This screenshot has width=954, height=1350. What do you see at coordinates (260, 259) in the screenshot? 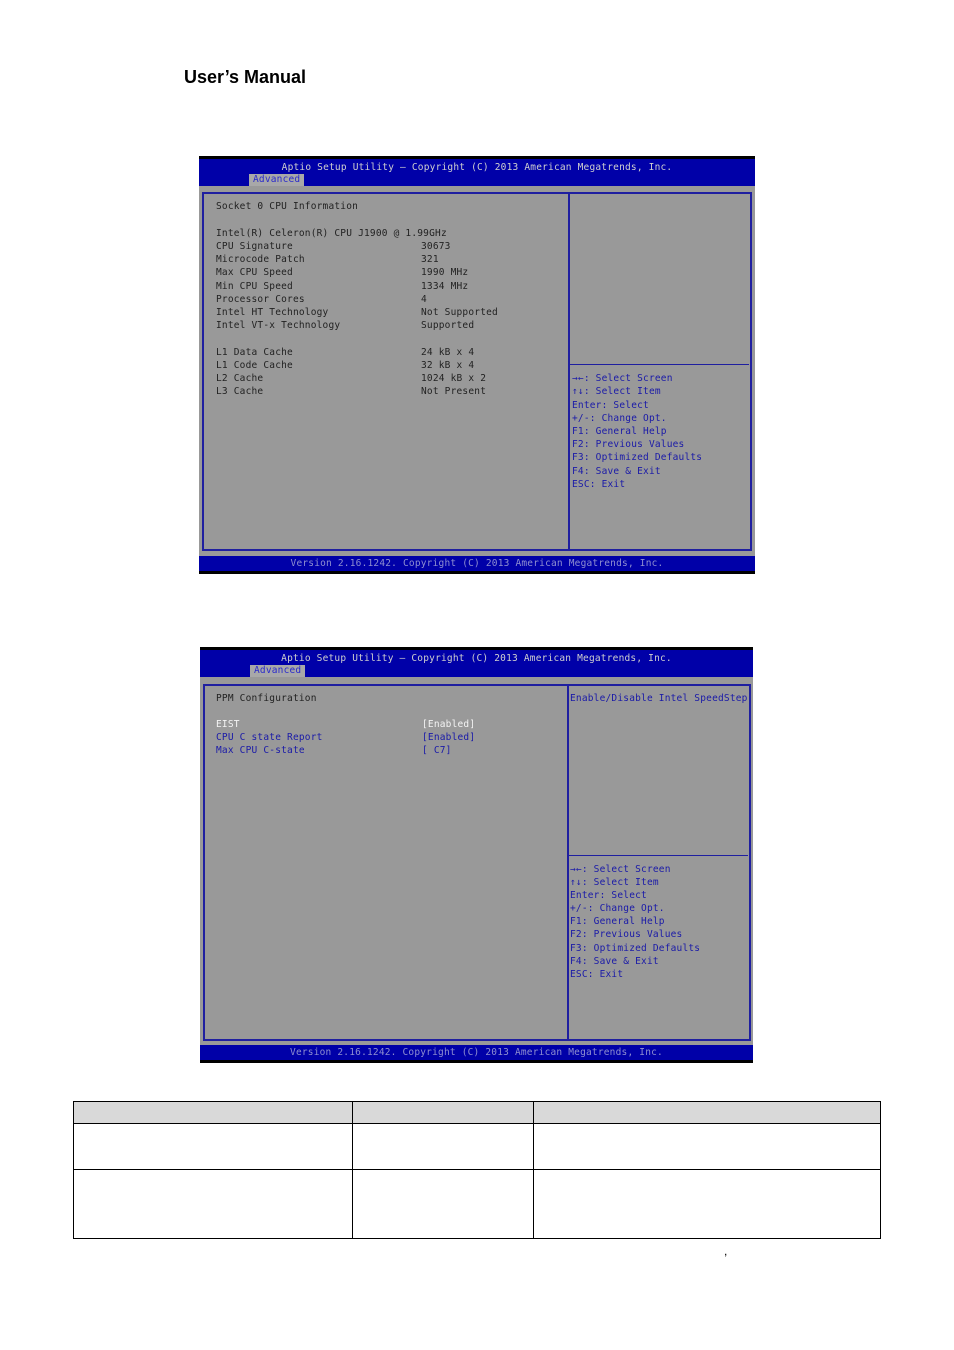
I see `info-label-microcode-patch: Microcode Patch` at bounding box center [260, 259].